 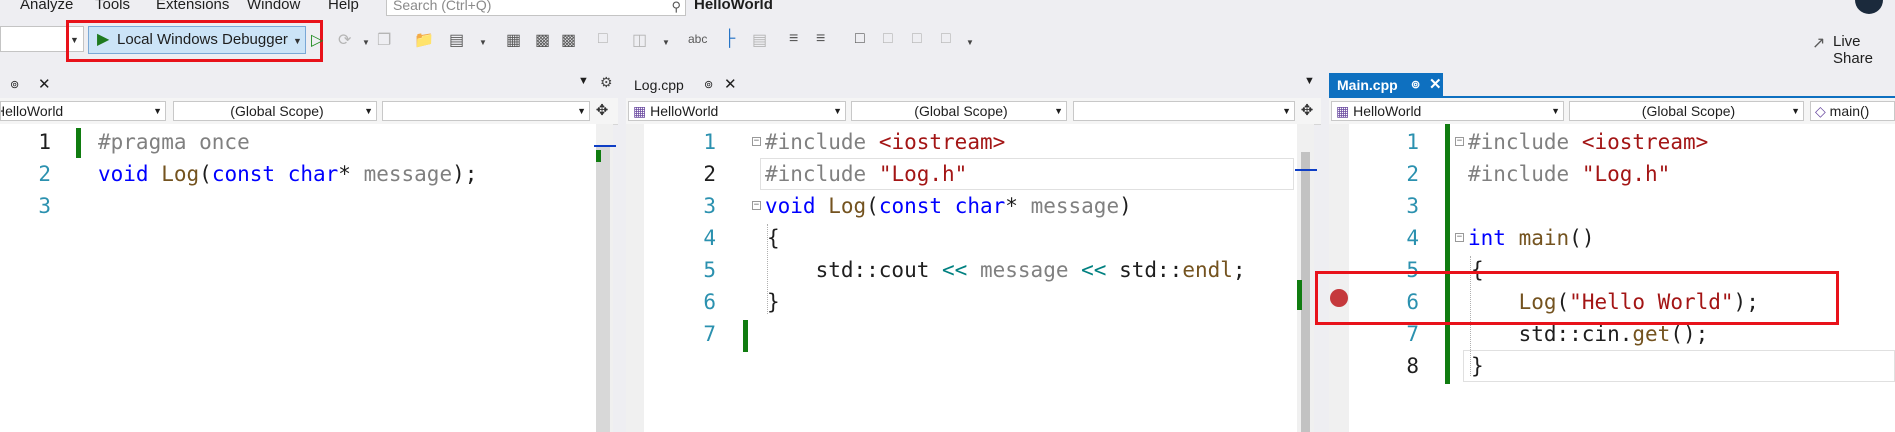 I want to click on code-token: Log, so click(x=847, y=206).